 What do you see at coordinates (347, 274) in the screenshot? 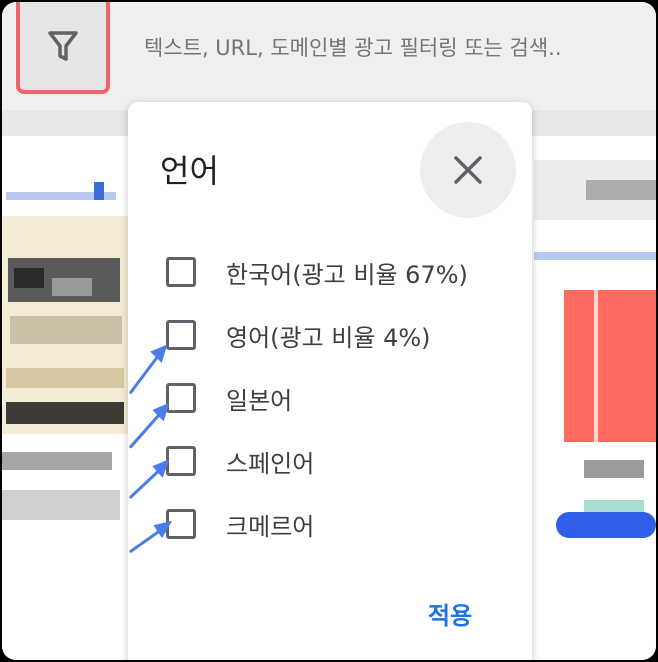
I see `option-label: 한국어(광고 비율 67%)` at bounding box center [347, 274].